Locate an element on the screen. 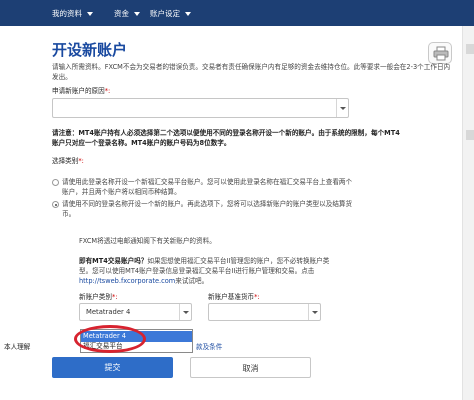  base-currency-label-text: 新账户基准货币 is located at coordinates (231, 297).